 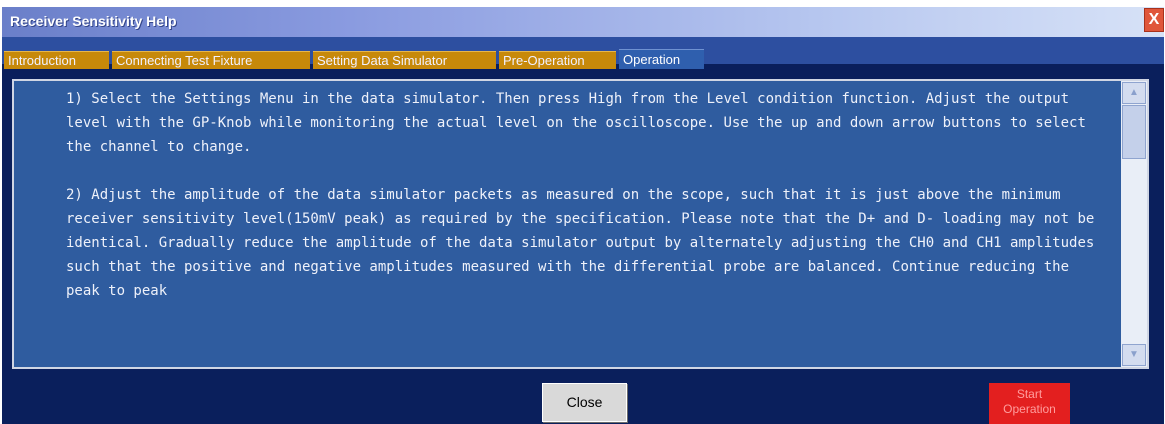 I want to click on start-label-line2: Operation, so click(x=1029, y=409).